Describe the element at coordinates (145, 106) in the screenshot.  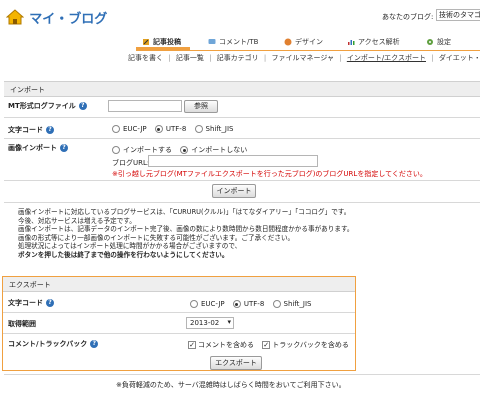
I see `mt-file-input` at that location.